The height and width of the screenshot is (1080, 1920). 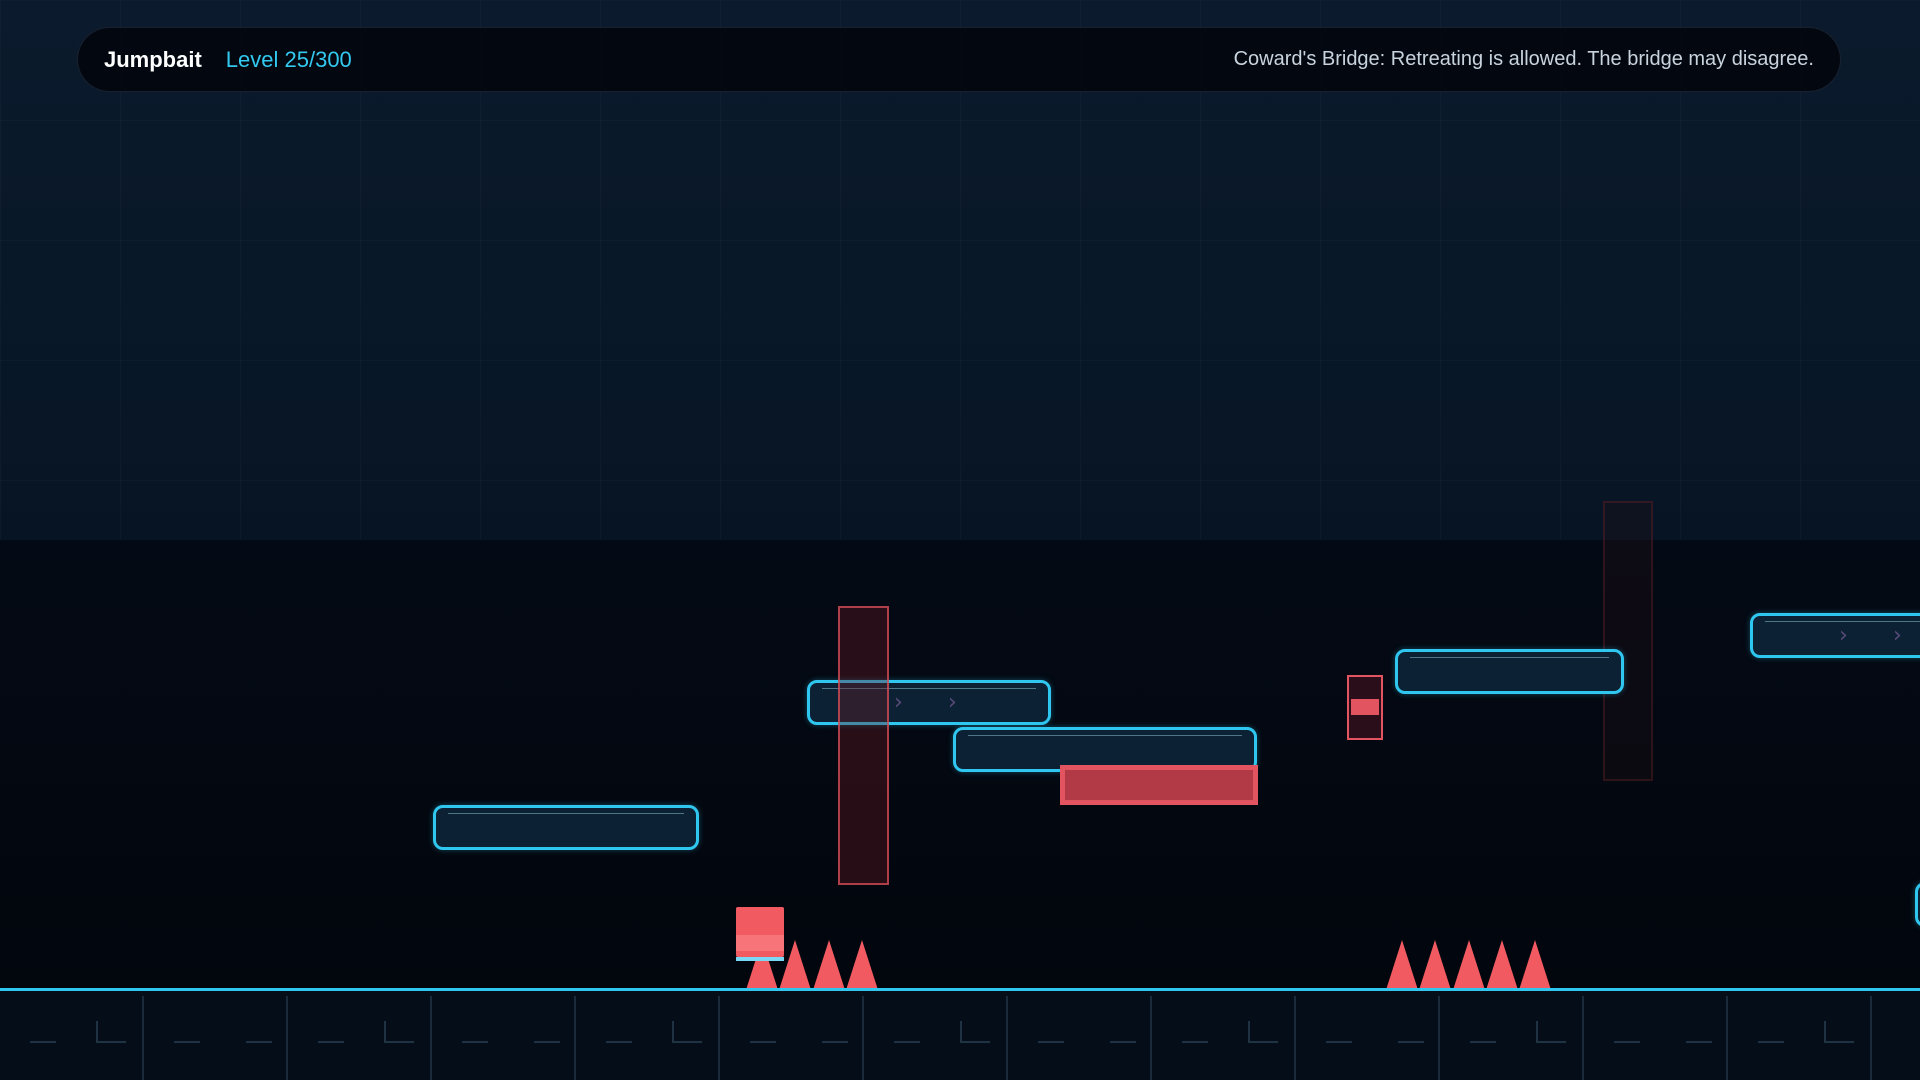 I want to click on falling-hazard-block, so click(x=1159, y=785).